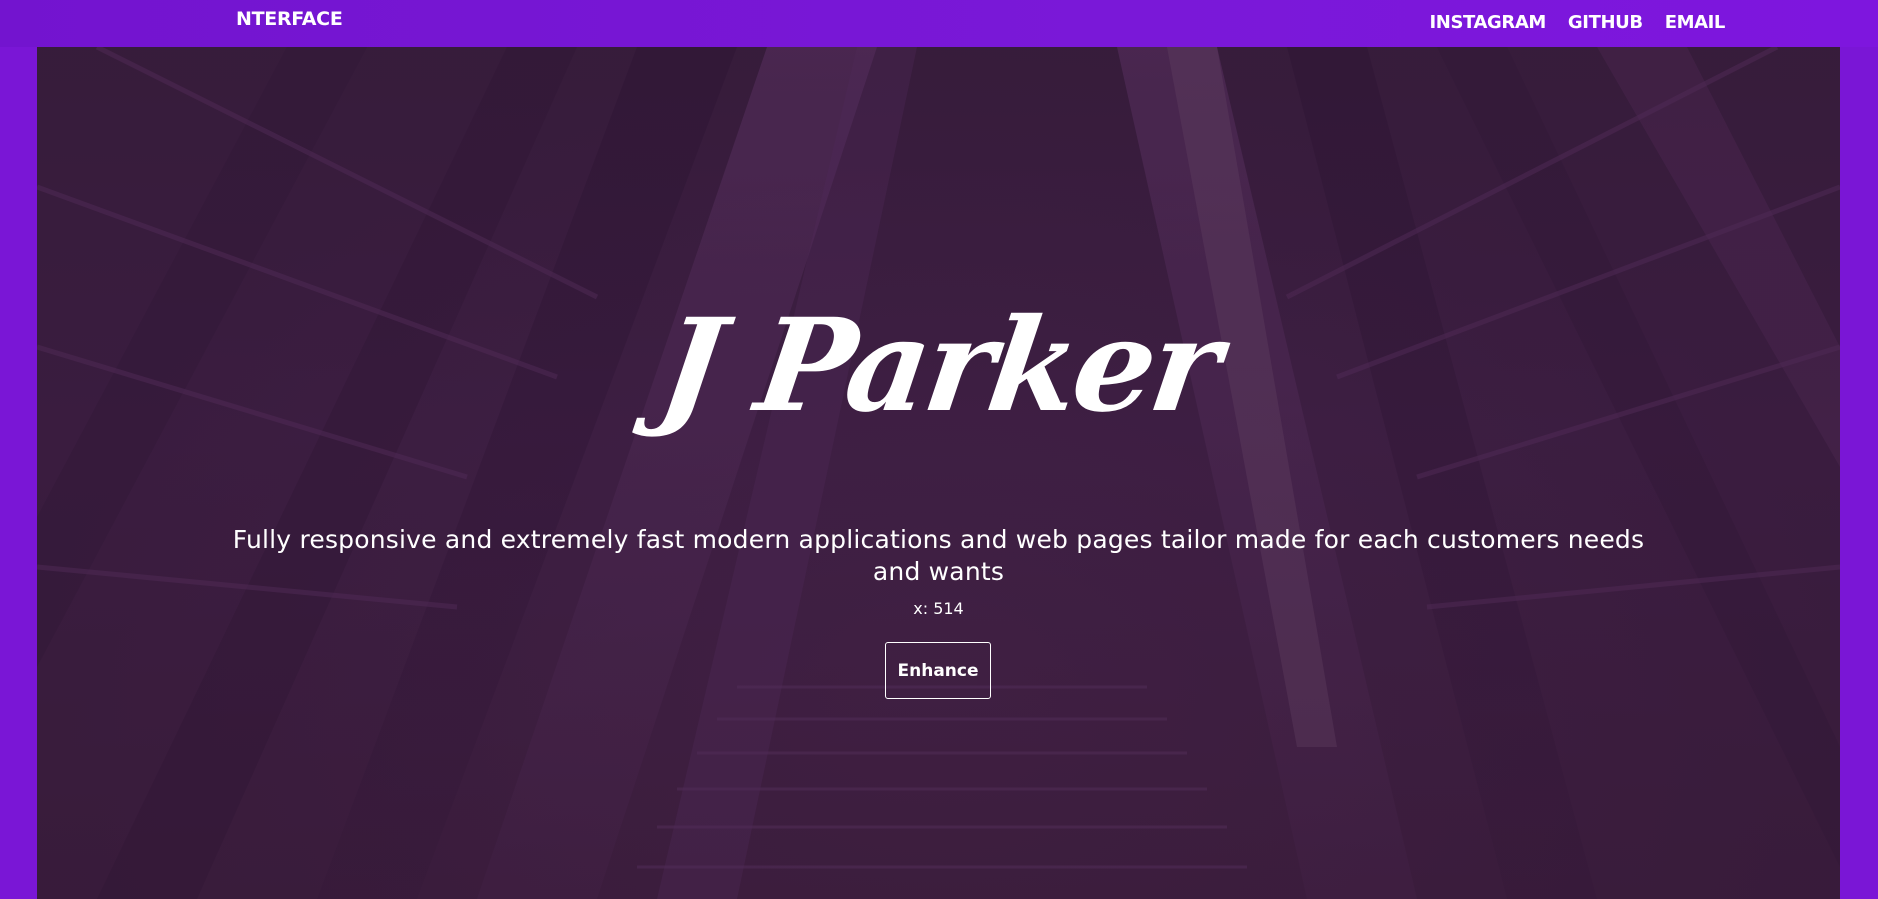  I want to click on nav-link-instagram: INSTAGRAM, so click(1488, 22).